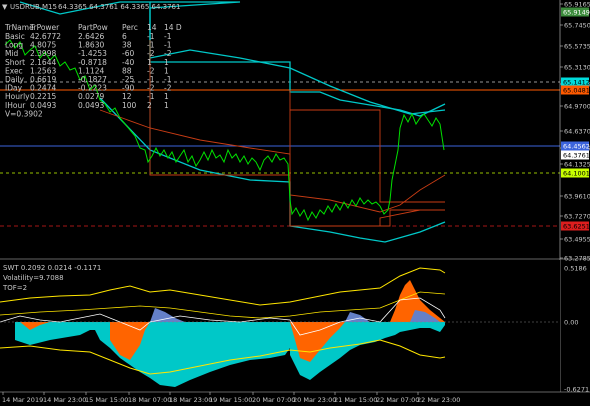 The width and height of the screenshot is (590, 406). I want to click on table-cell: 100, so click(129, 105).